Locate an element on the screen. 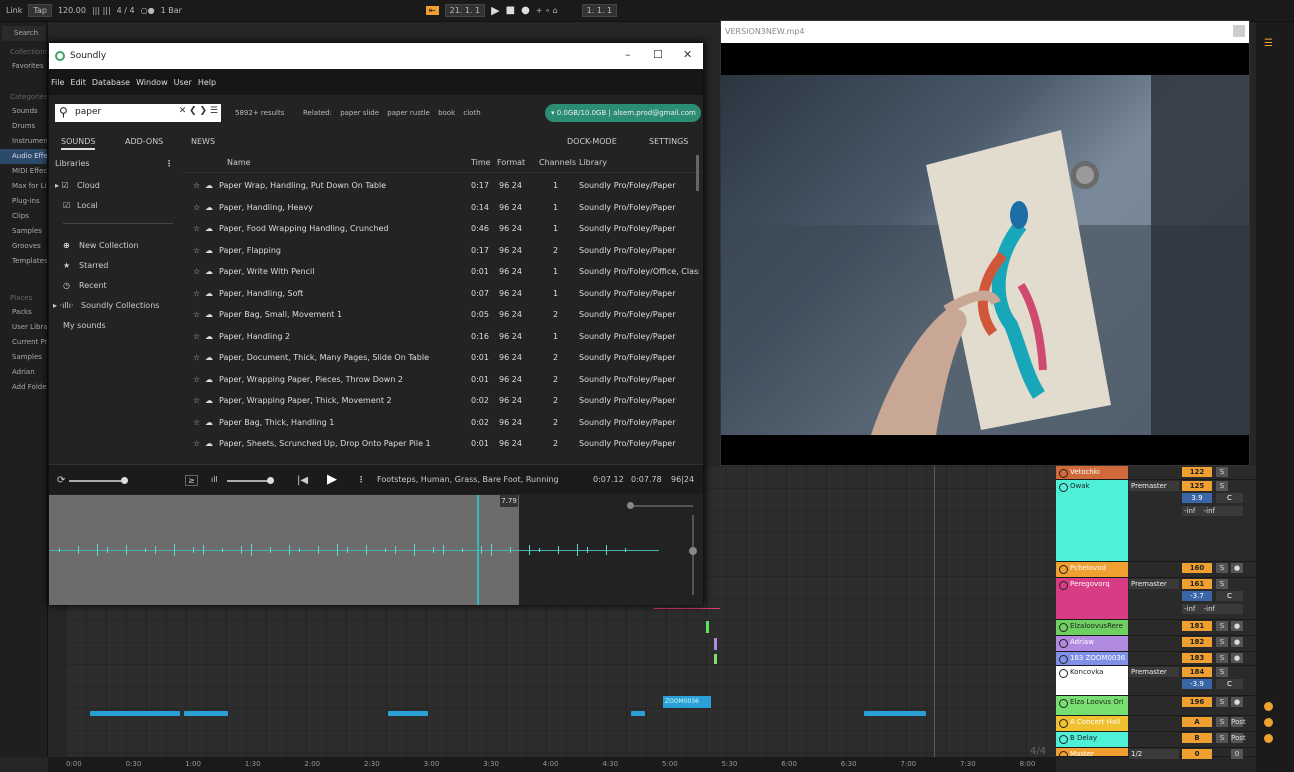 The height and width of the screenshot is (772, 1294). stop-icon: ■ is located at coordinates (510, 10).